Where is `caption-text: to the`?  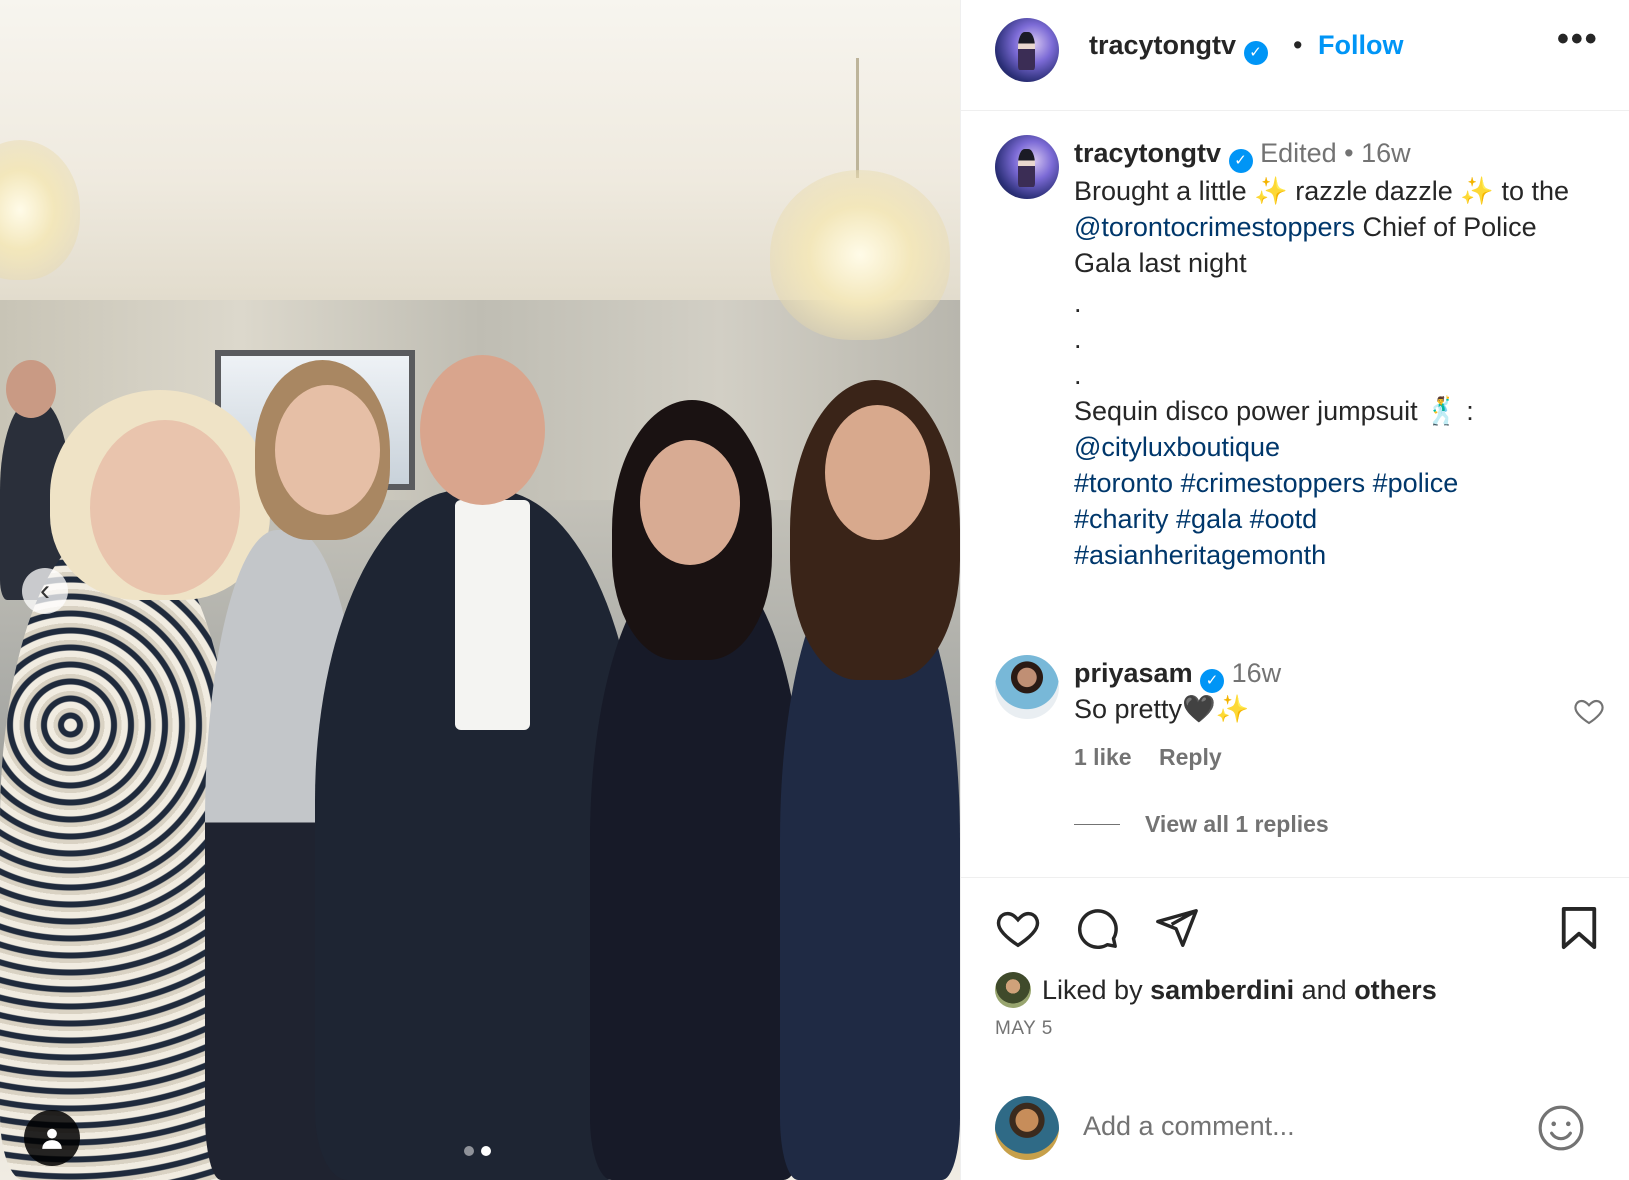
caption-text: to the is located at coordinates (1531, 191).